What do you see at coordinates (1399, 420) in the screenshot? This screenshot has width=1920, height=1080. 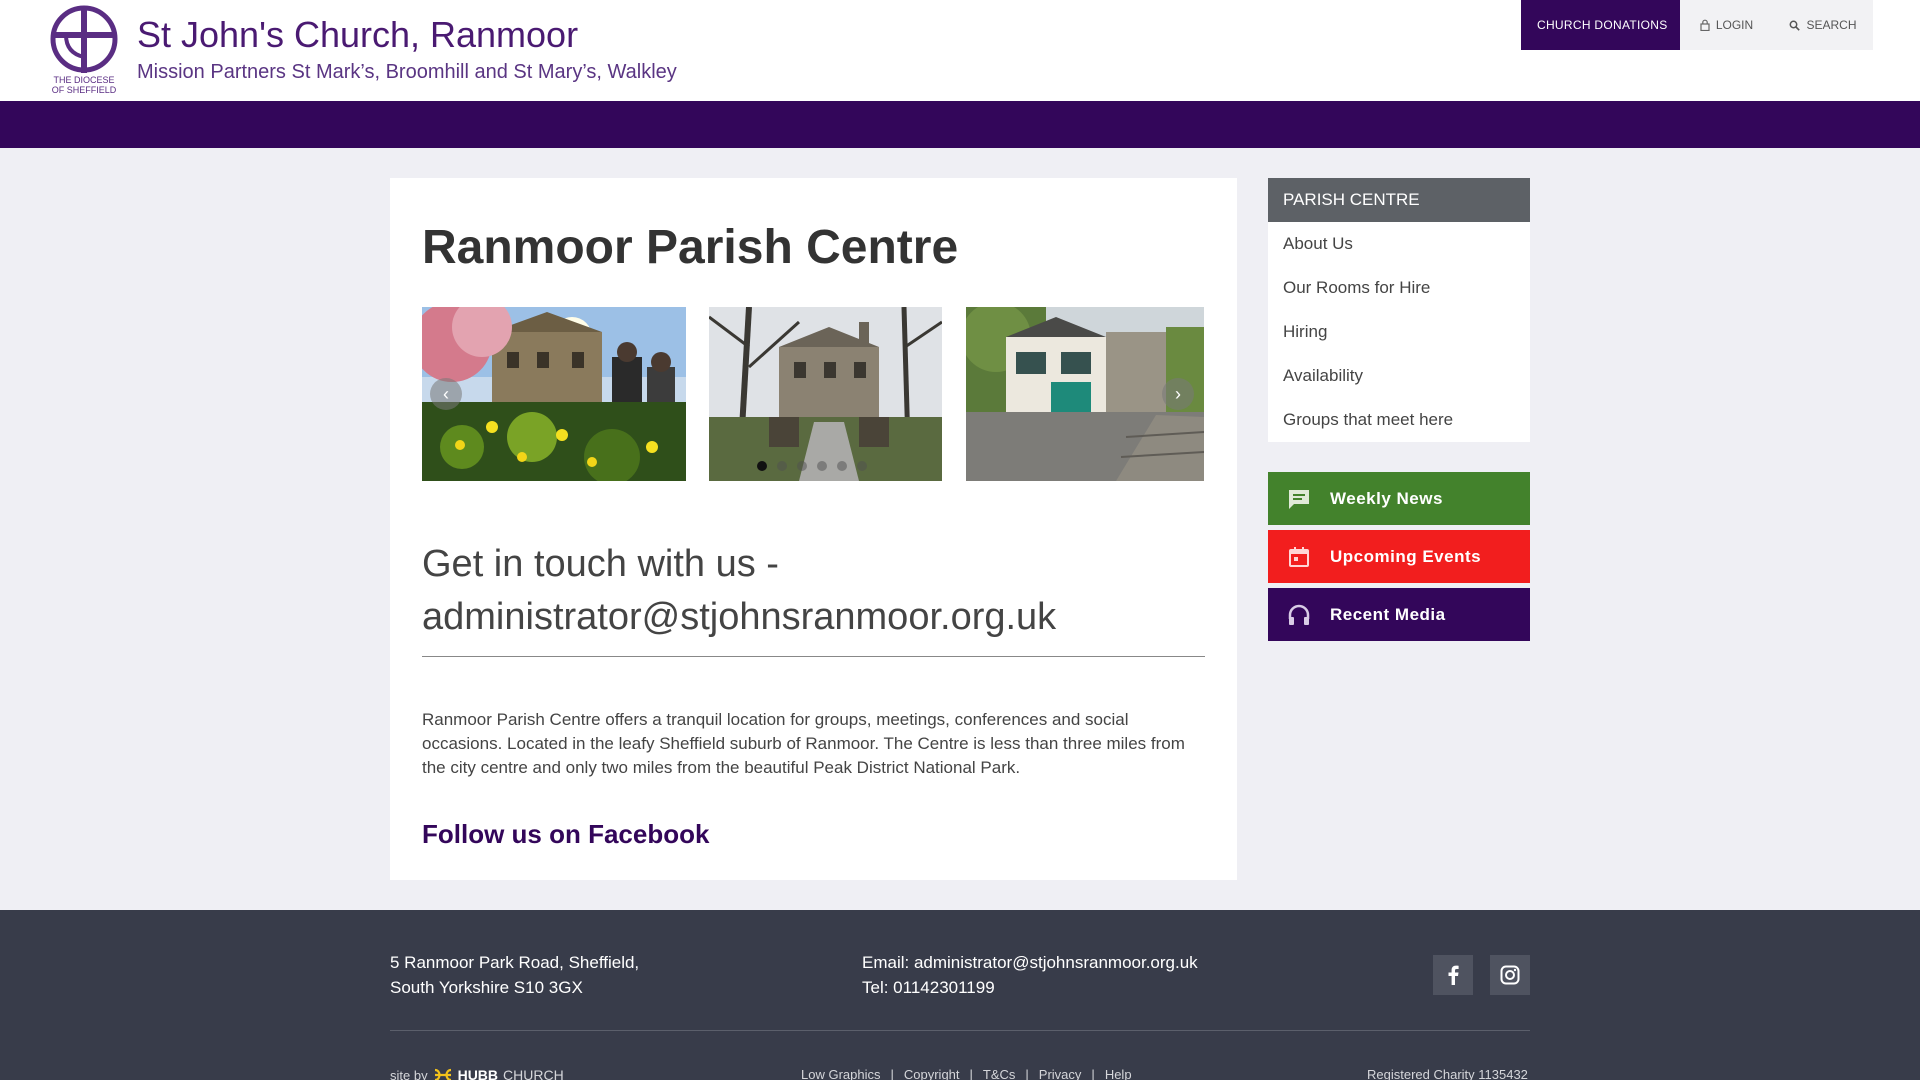 I see `sidebar-item-groups: Groups that meet here` at bounding box center [1399, 420].